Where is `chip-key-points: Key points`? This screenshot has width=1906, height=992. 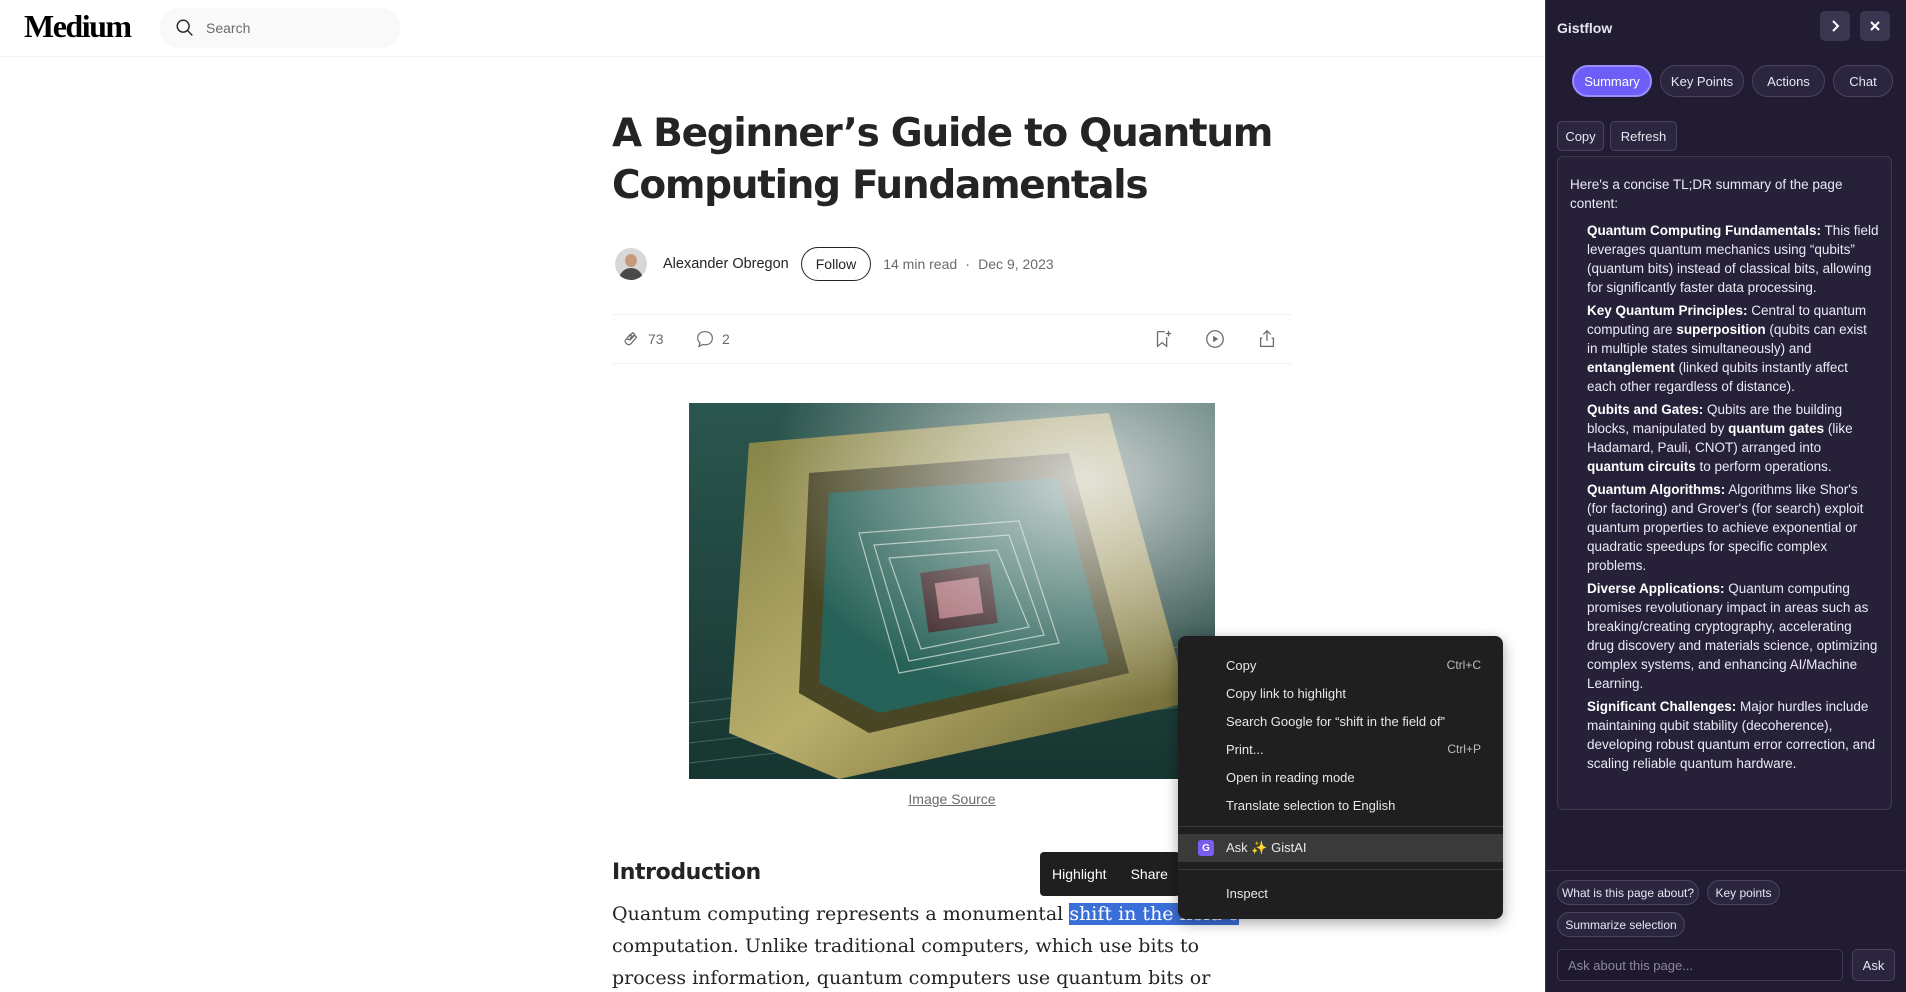
chip-key-points: Key points is located at coordinates (1743, 892).